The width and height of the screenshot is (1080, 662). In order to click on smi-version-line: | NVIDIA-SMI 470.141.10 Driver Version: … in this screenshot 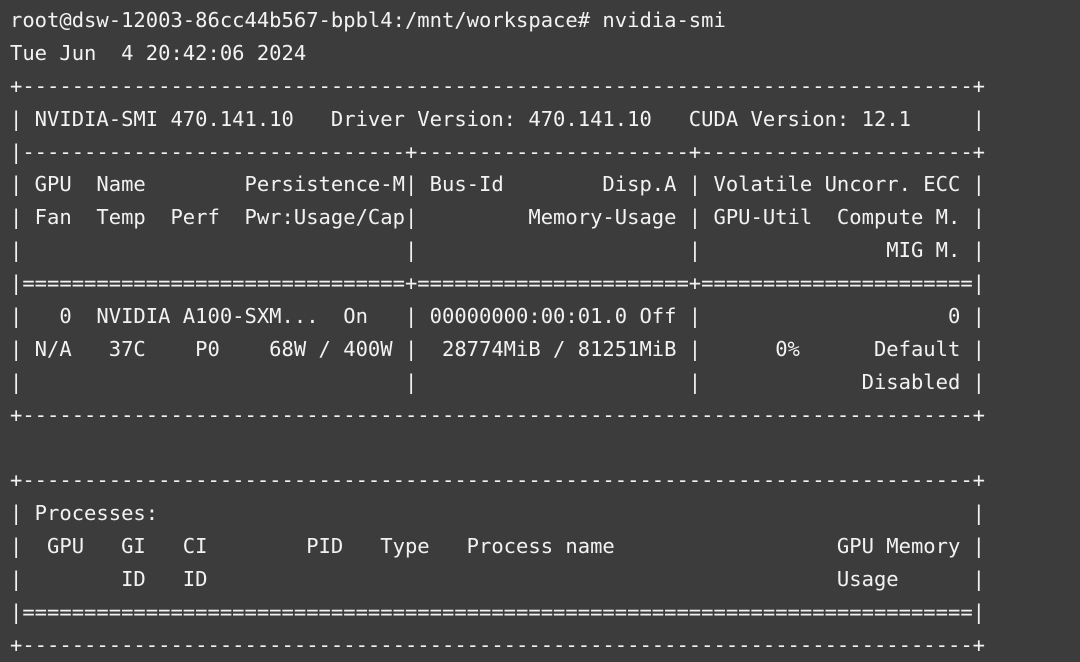, I will do `click(498, 118)`.